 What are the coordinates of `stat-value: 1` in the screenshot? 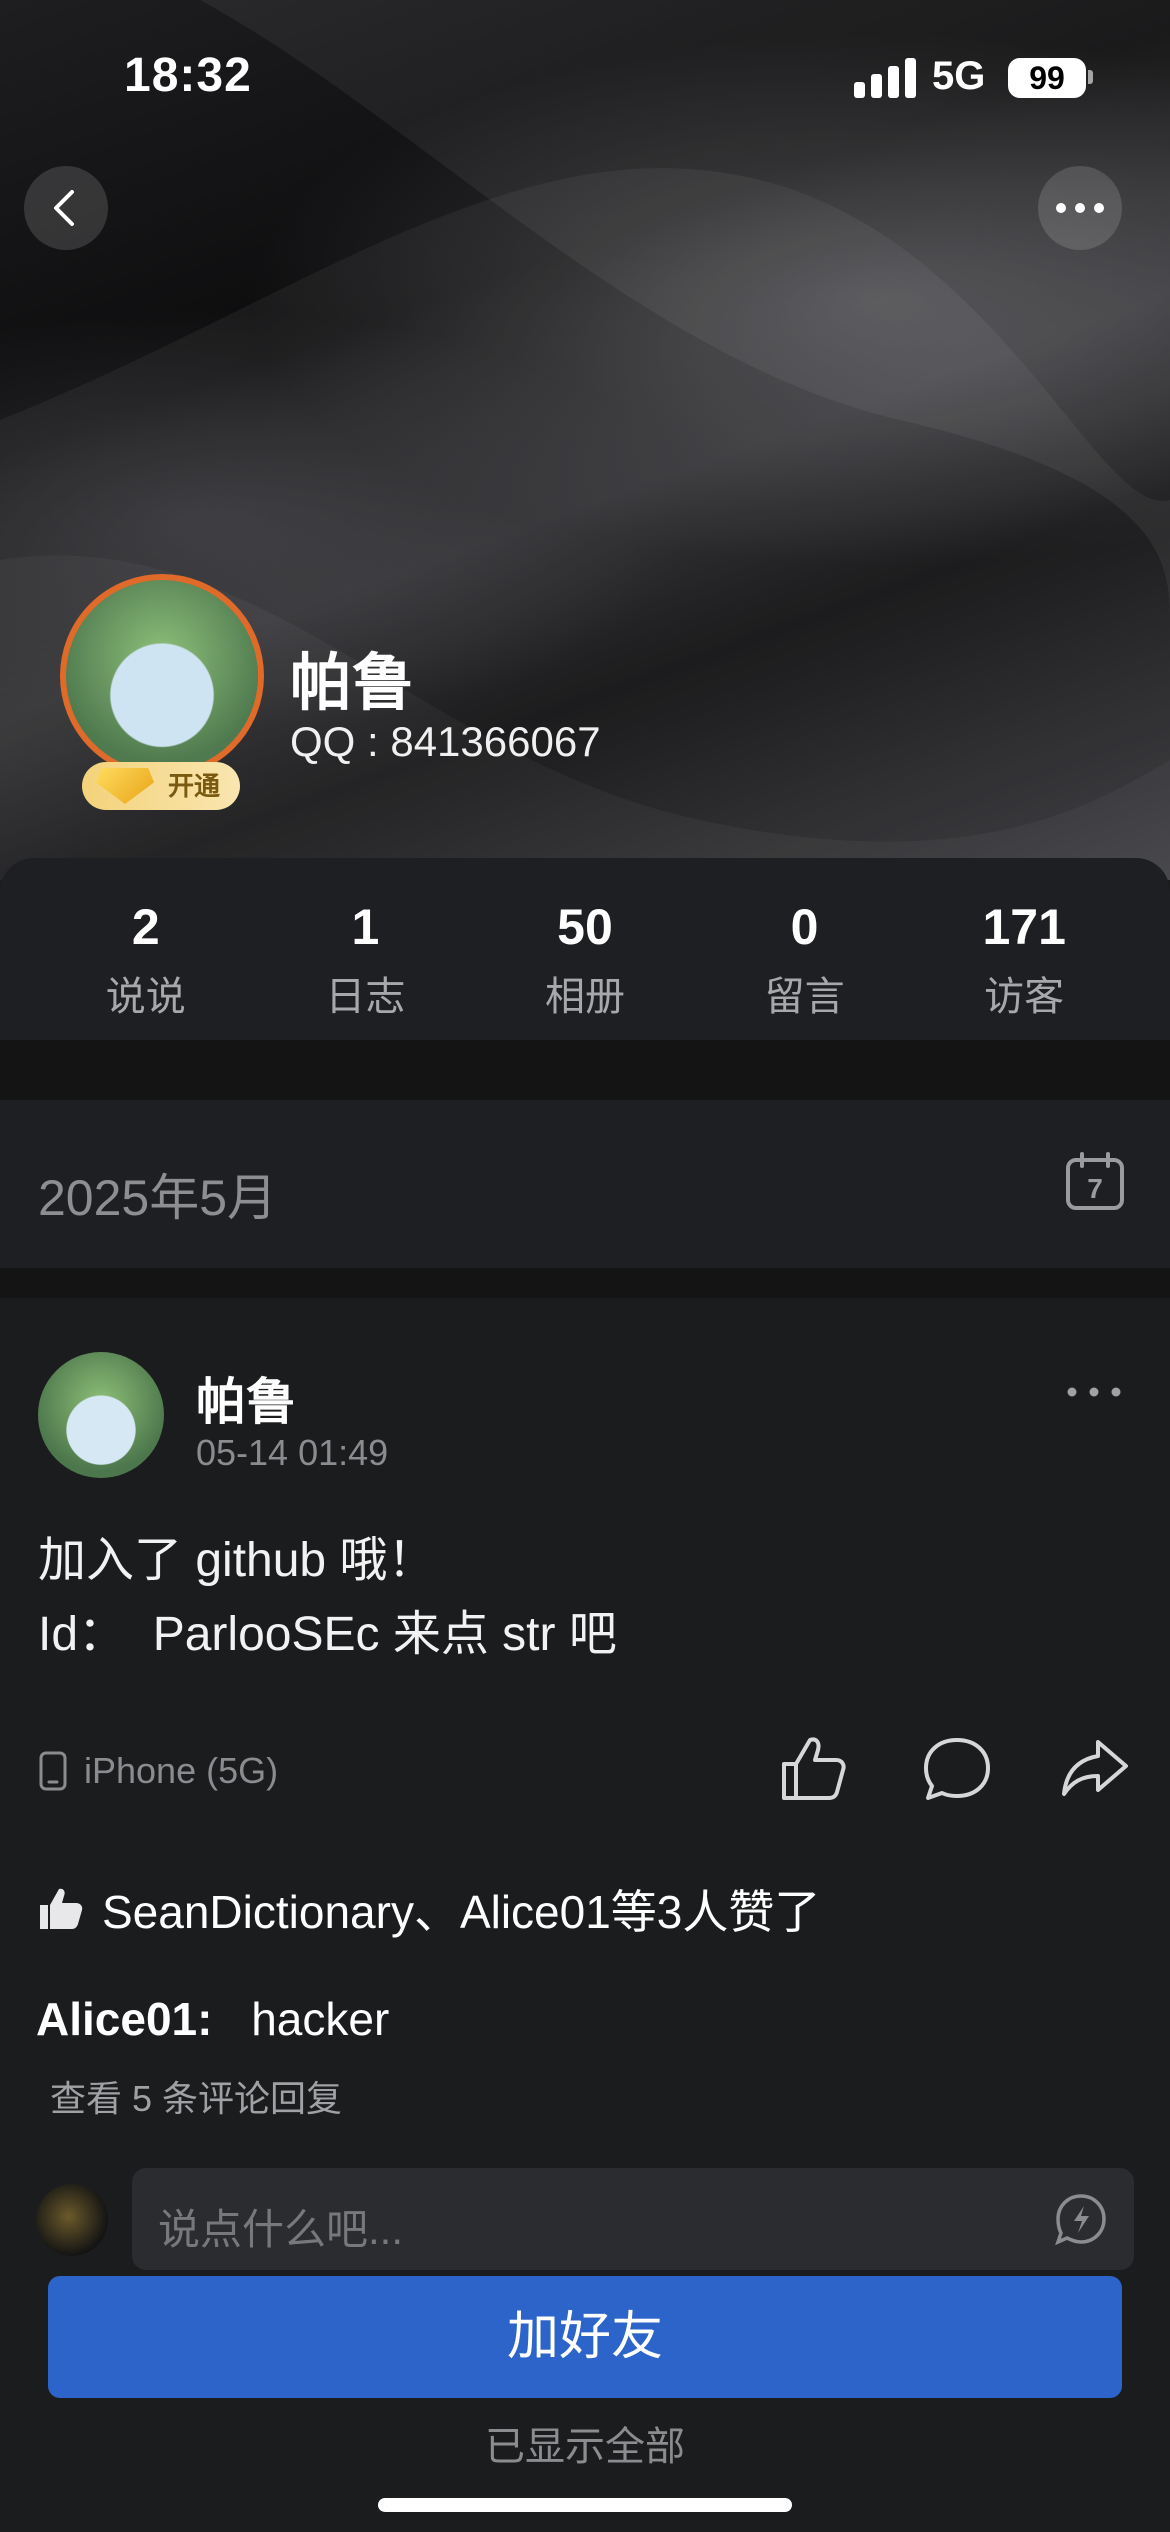 It's located at (365, 927).